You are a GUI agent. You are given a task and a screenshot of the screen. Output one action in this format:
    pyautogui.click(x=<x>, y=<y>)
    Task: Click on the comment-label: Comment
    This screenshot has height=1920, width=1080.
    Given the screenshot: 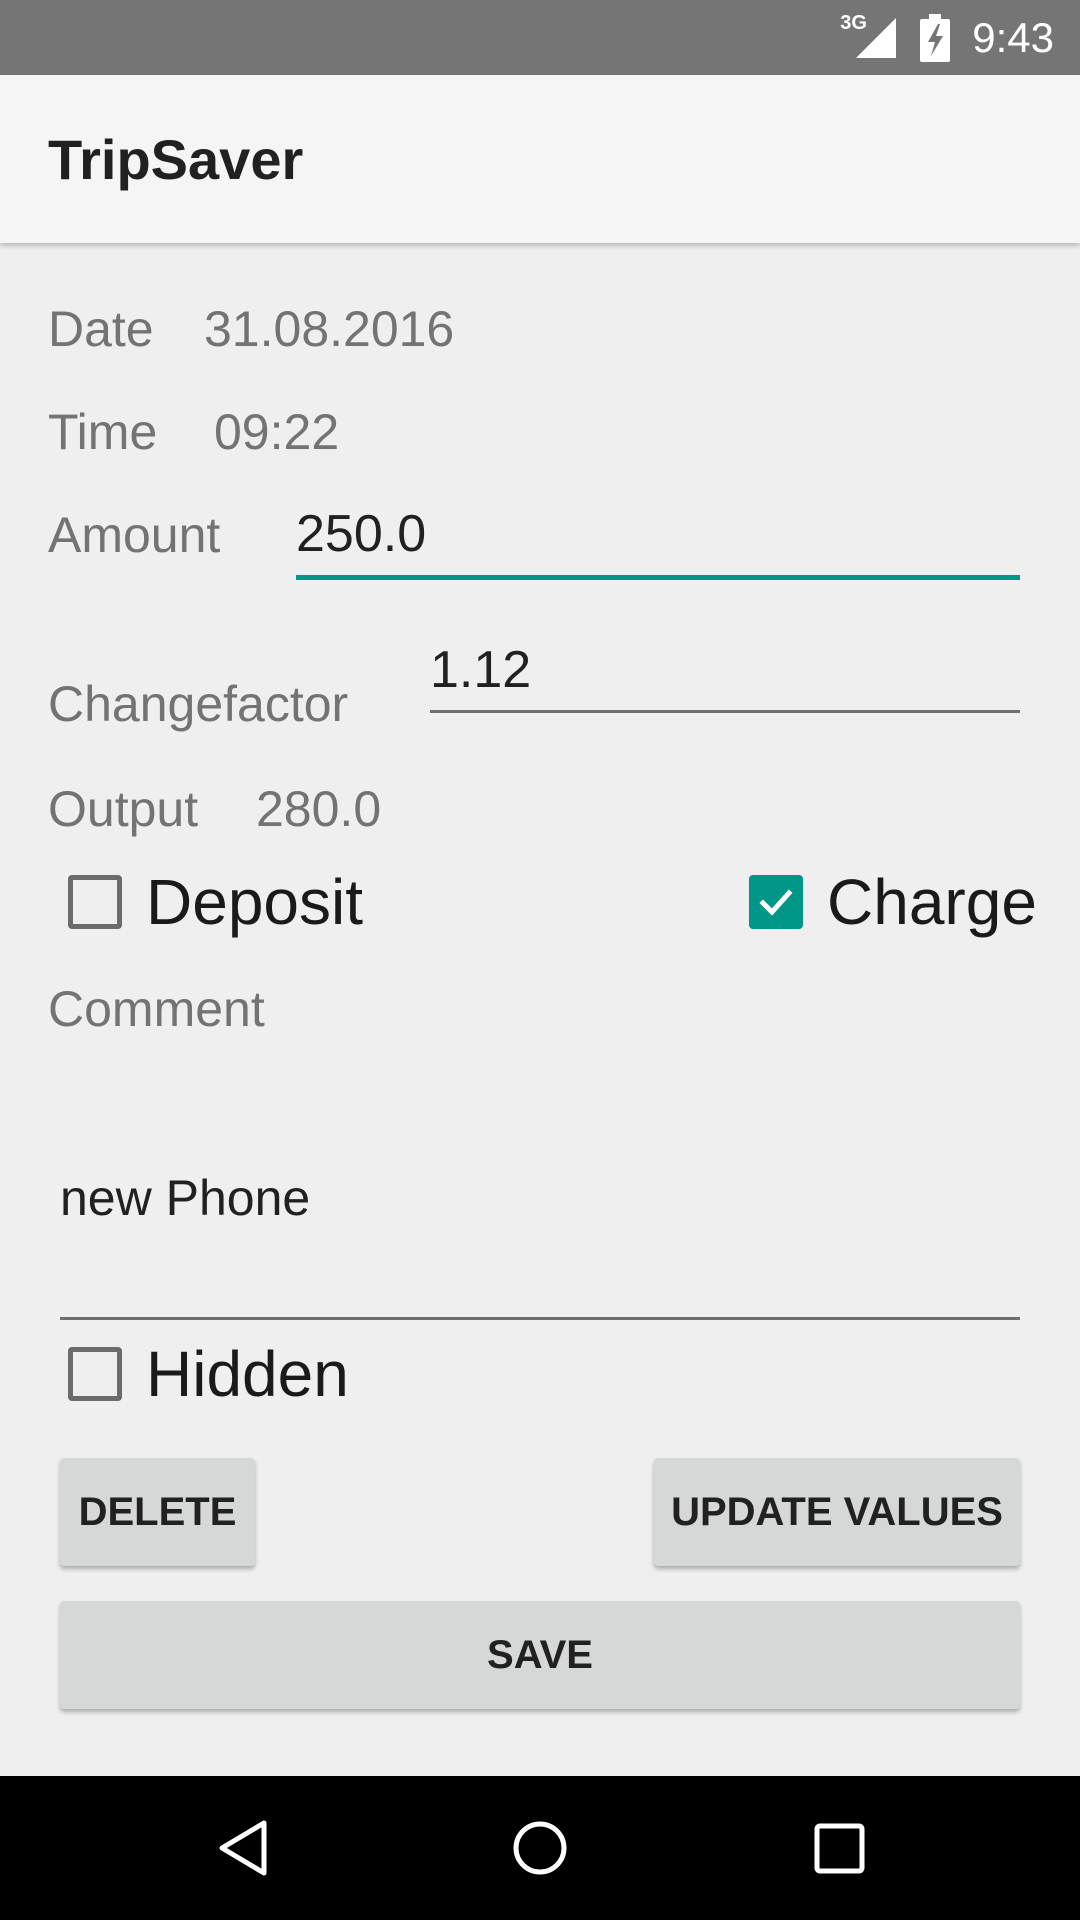 What is the action you would take?
    pyautogui.click(x=156, y=1009)
    